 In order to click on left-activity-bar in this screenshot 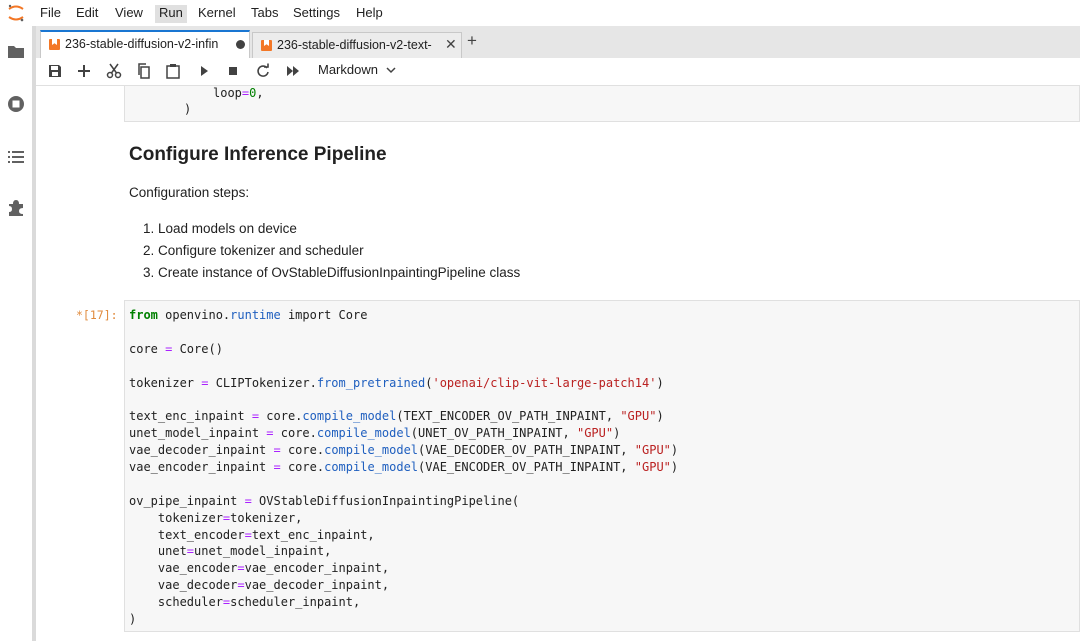, I will do `click(16, 333)`.